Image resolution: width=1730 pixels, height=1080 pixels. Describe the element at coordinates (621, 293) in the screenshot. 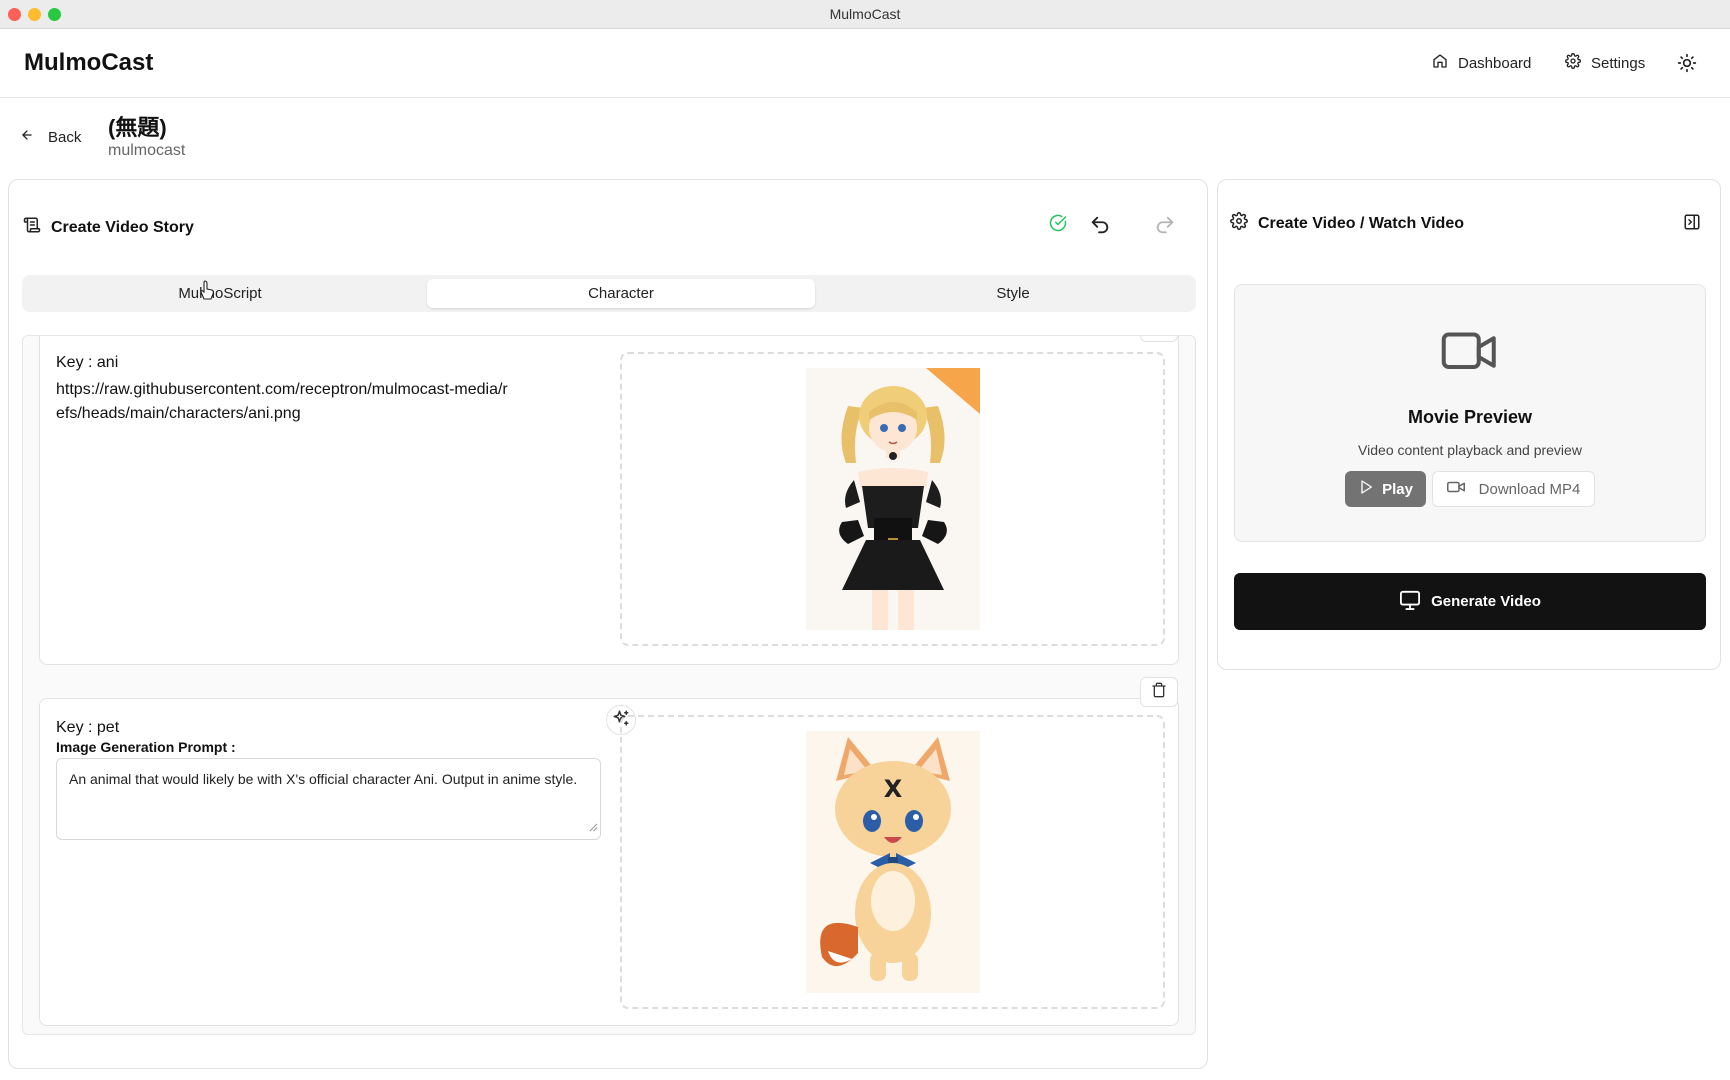

I see `tab-character: Character` at that location.